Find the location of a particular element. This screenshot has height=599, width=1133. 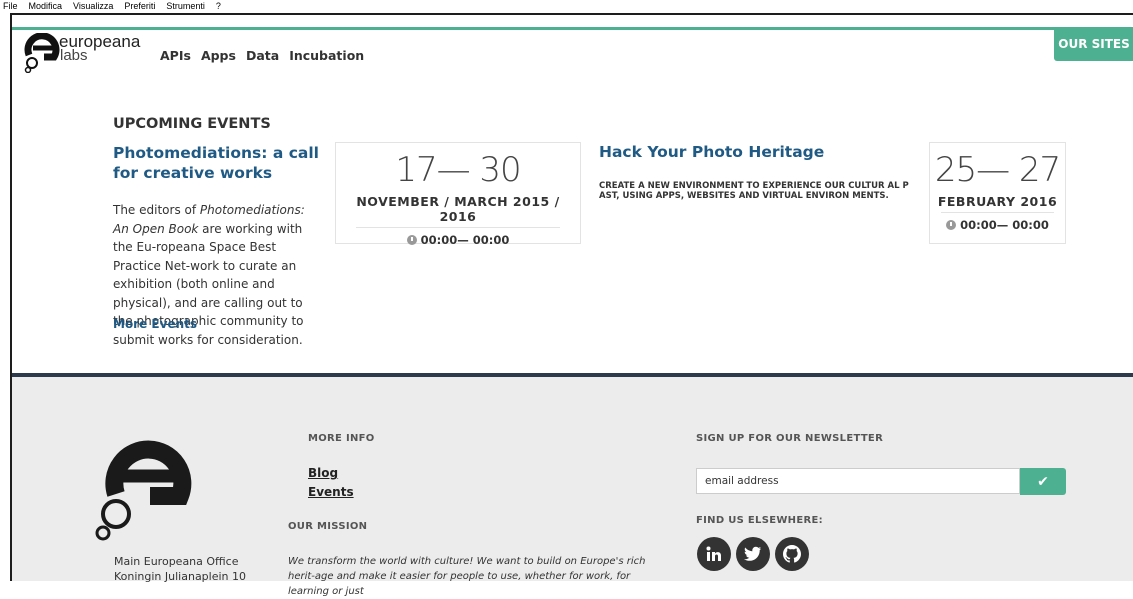

footer-link-blog: Blog is located at coordinates (323, 473).